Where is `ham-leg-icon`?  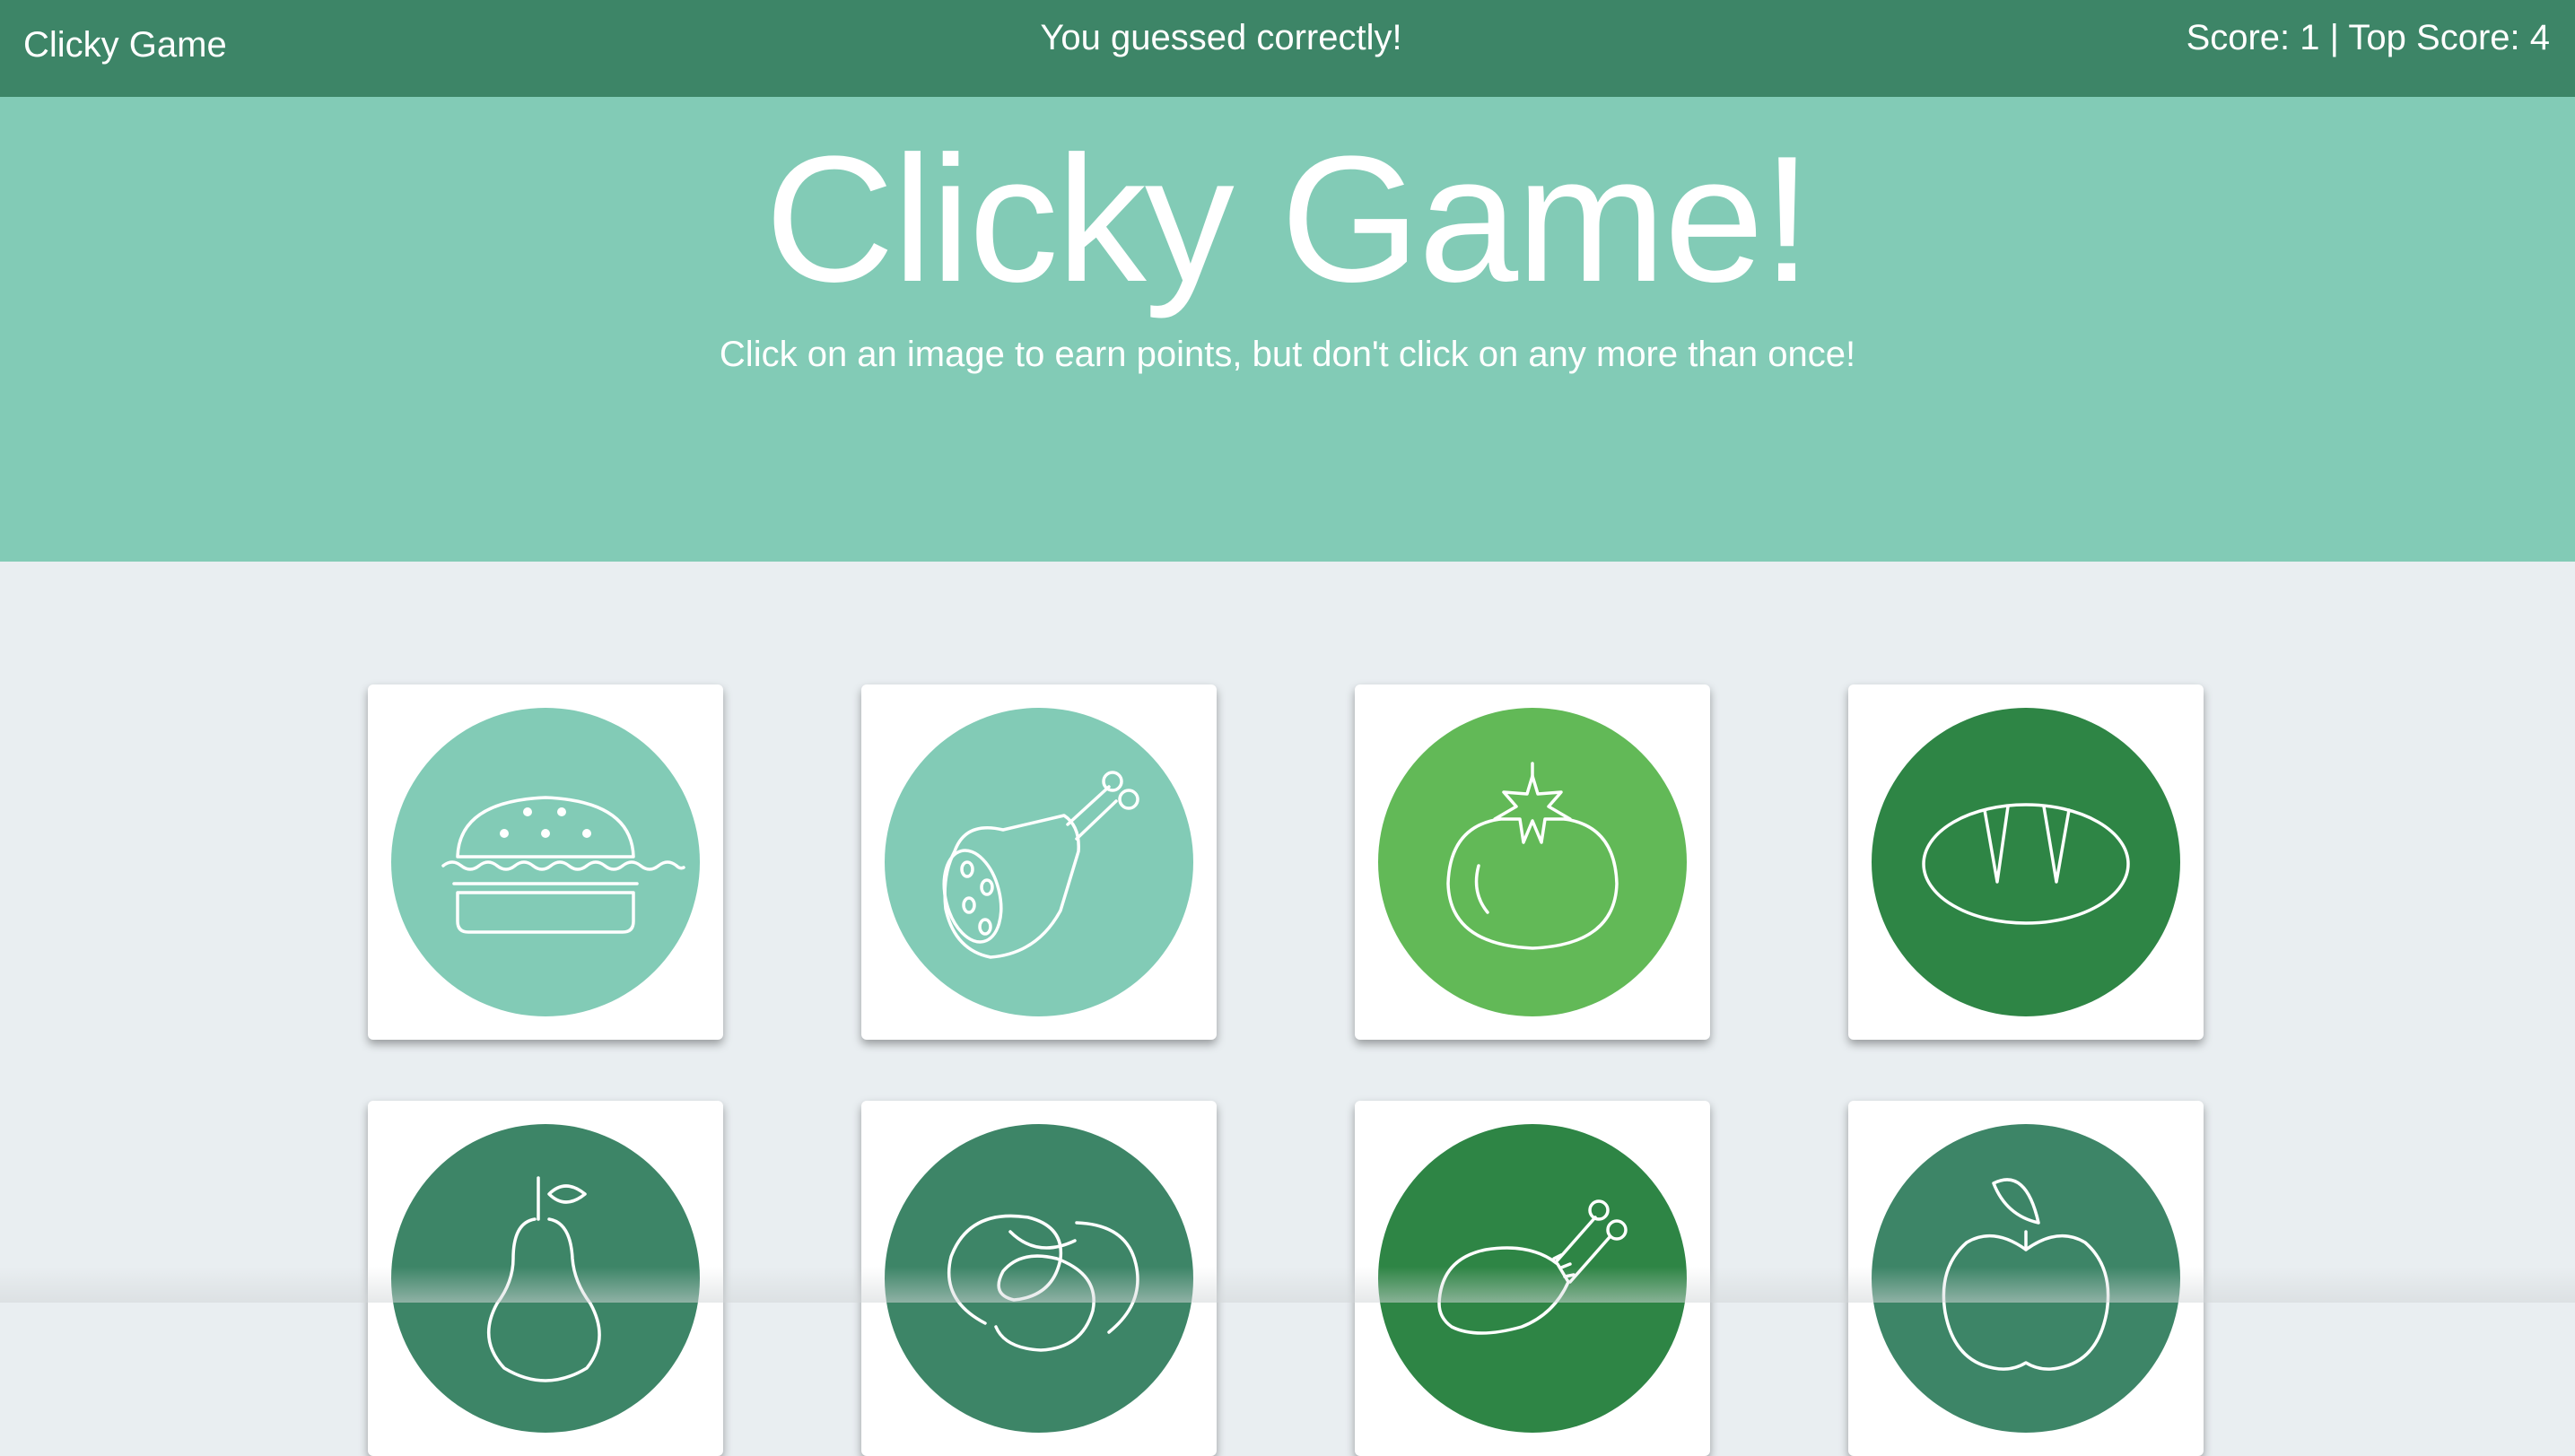 ham-leg-icon is located at coordinates (1040, 865).